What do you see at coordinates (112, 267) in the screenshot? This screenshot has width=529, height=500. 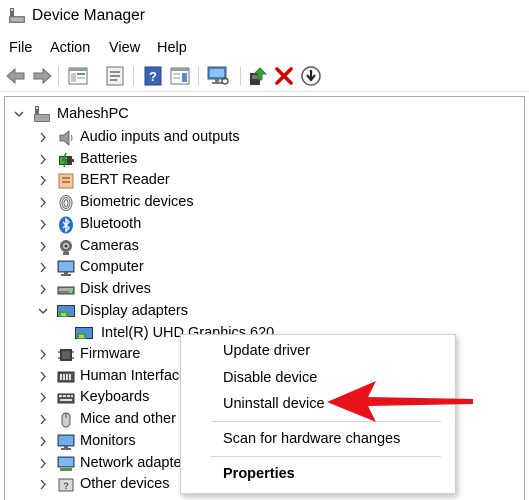 I see `tree-item-label: Computer` at bounding box center [112, 267].